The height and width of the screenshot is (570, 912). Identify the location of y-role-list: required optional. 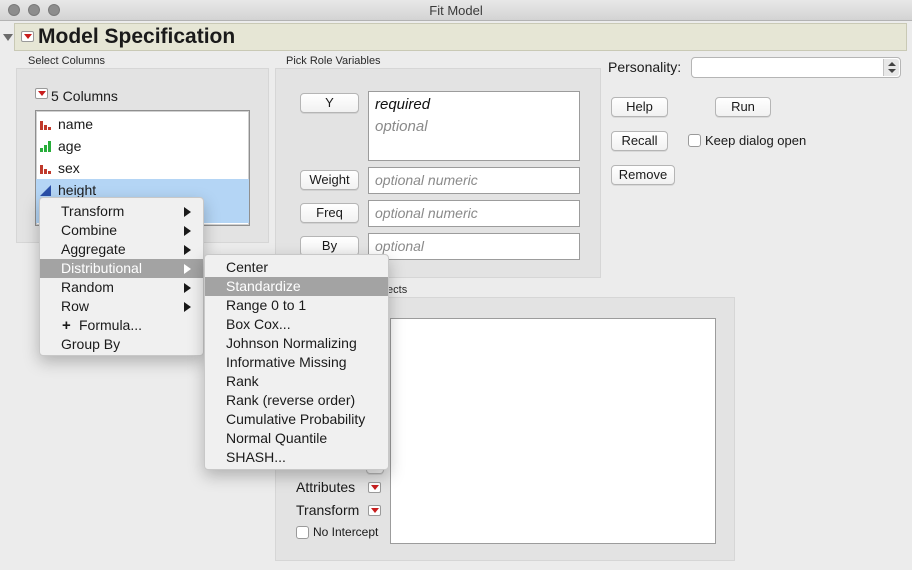
(474, 126).